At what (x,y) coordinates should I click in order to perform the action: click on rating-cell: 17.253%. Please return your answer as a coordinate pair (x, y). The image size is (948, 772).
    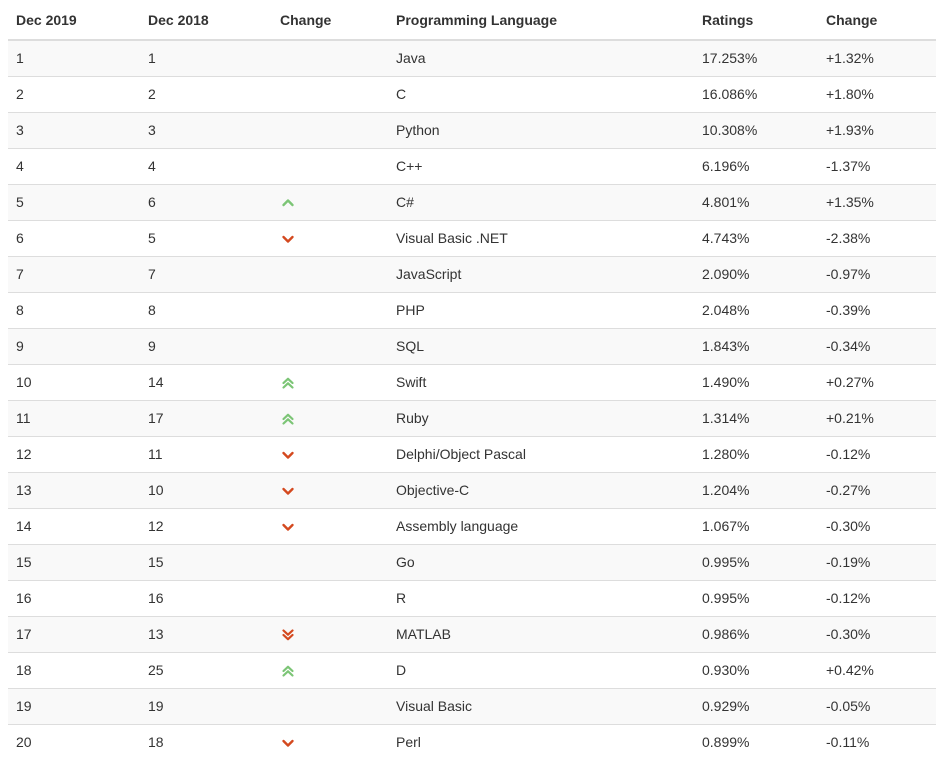
    Looking at the image, I should click on (756, 57).